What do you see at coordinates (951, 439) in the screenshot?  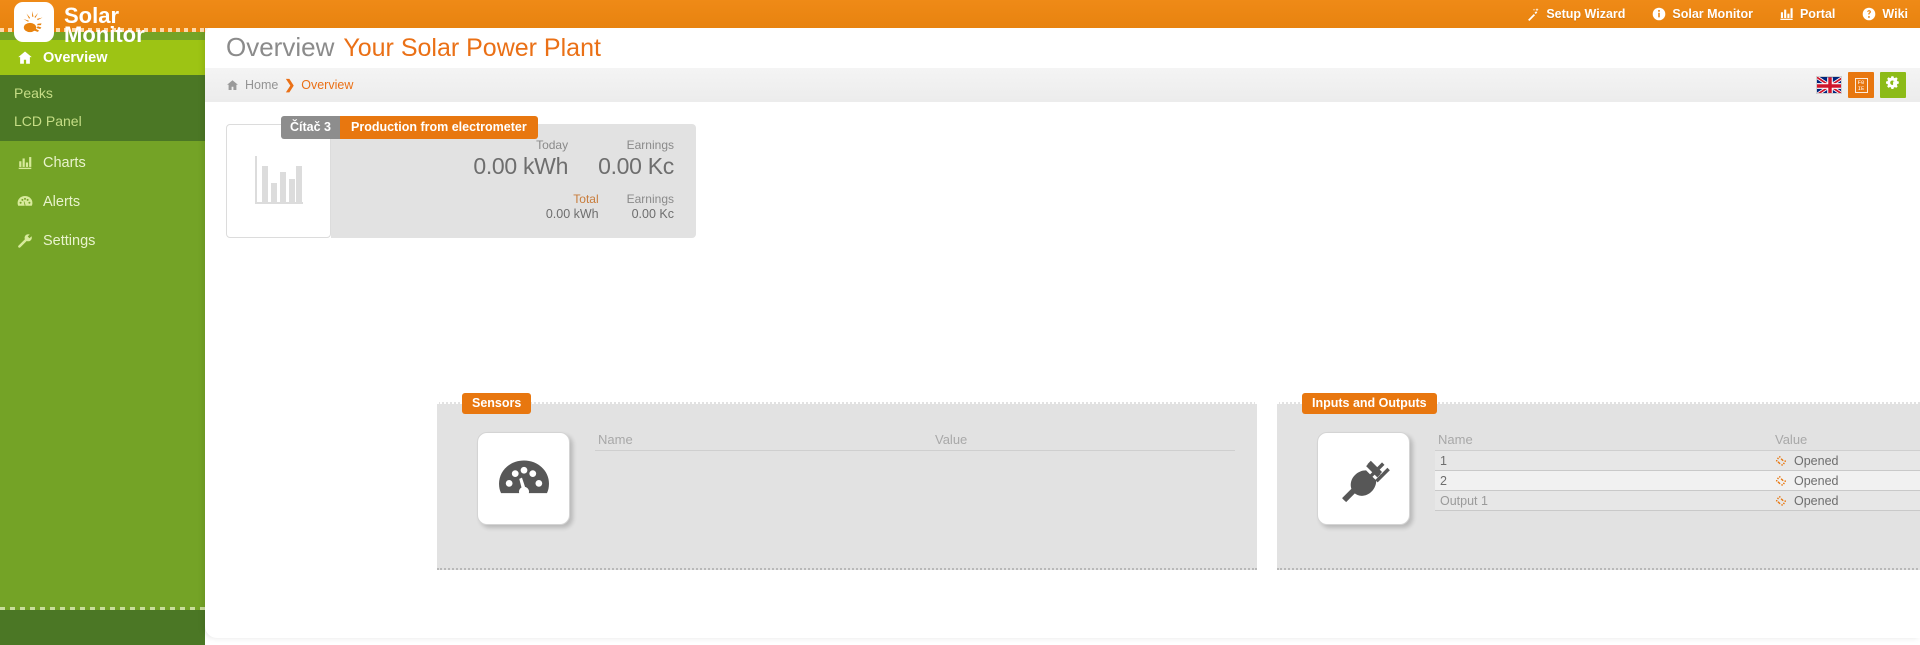 I see `sensors-col-value: Value` at bounding box center [951, 439].